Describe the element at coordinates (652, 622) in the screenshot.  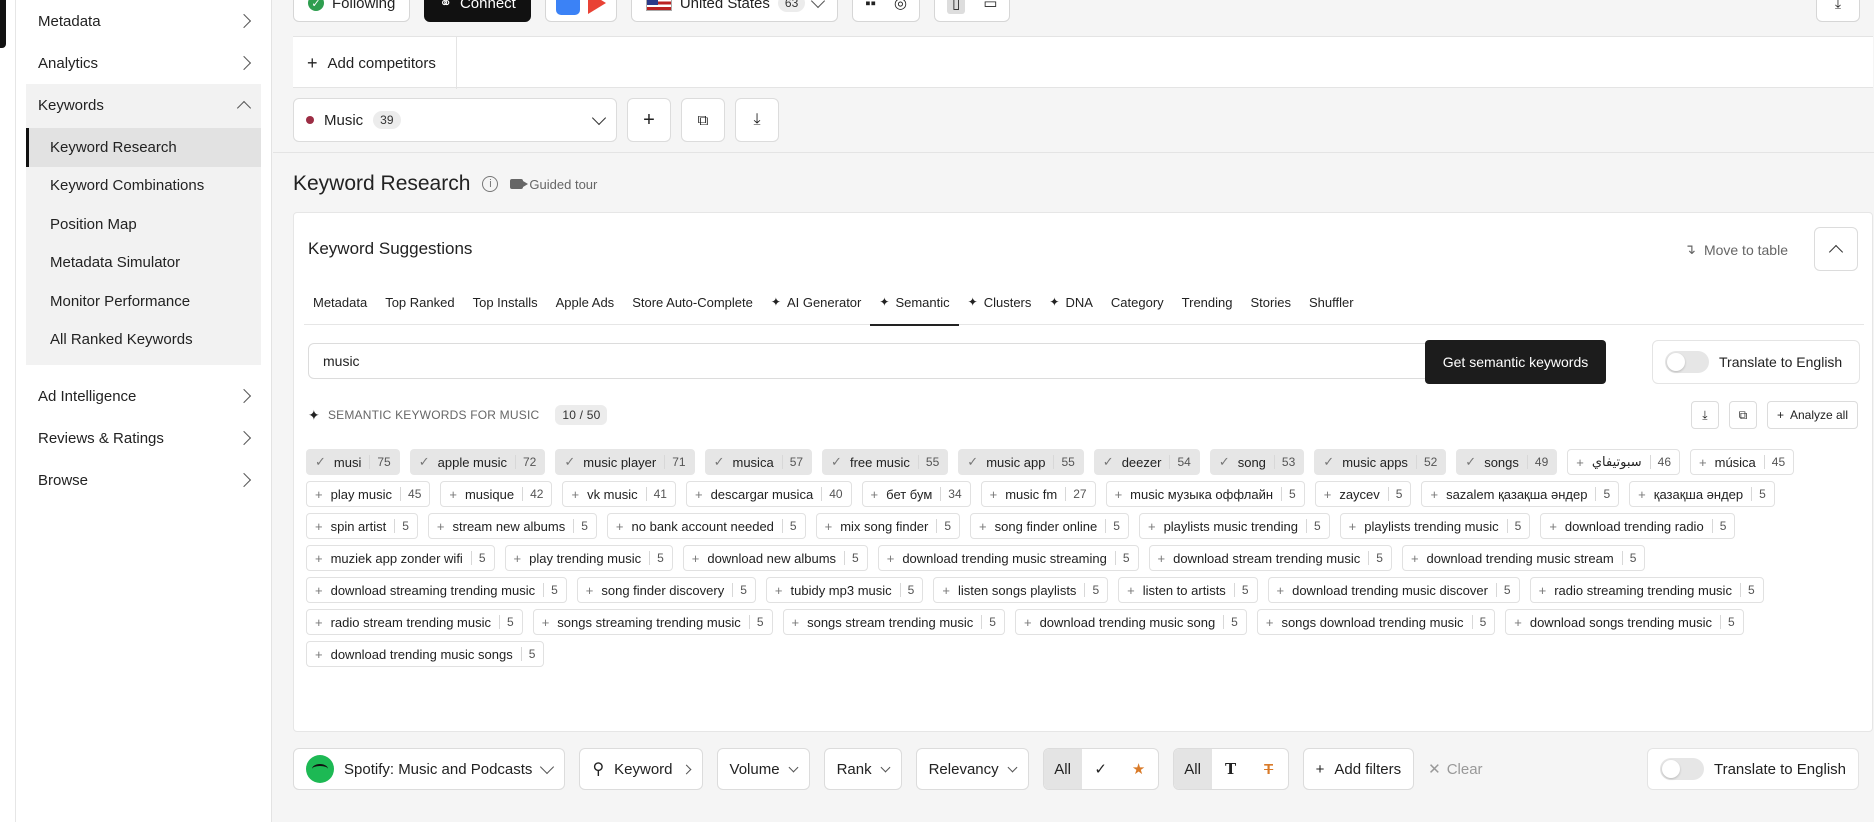
I see `keyword-chip: + songs streaming trending music 5` at that location.